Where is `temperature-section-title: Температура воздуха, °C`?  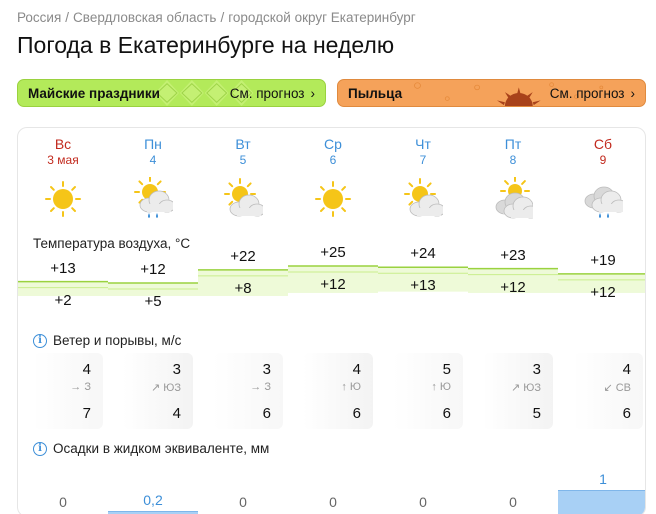
temperature-section-title: Температура воздуха, °C is located at coordinates (111, 243).